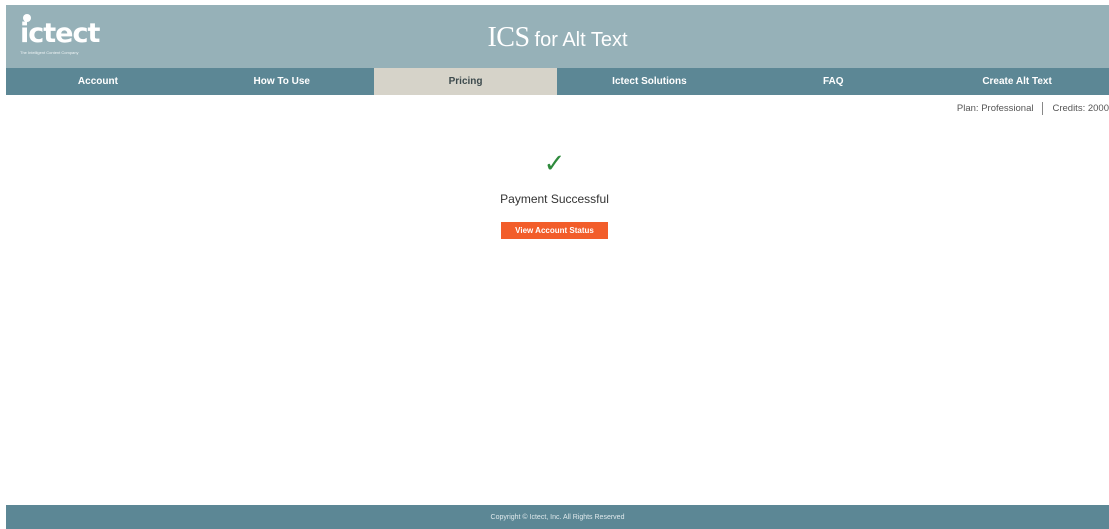  I want to click on plan-divider, so click(1043, 108).